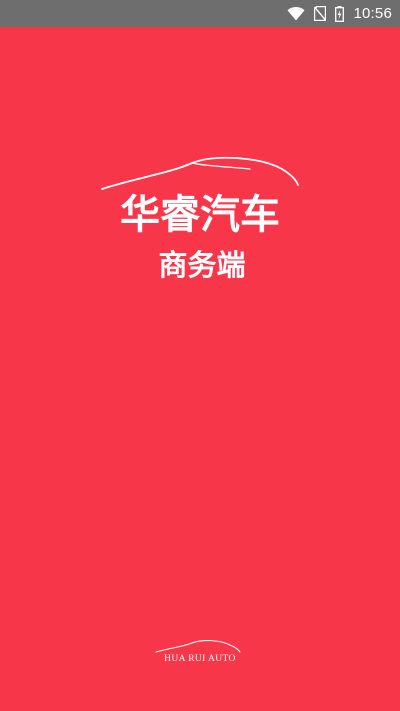 The image size is (400, 711). I want to click on brand-title: 华睿汽车, so click(200, 214).